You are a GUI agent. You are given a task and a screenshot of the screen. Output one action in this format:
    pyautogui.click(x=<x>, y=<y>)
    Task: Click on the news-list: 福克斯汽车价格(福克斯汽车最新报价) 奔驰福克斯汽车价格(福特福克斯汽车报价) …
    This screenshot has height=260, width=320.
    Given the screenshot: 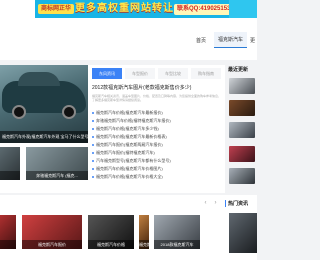 What is the action you would take?
    pyautogui.click(x=157, y=145)
    